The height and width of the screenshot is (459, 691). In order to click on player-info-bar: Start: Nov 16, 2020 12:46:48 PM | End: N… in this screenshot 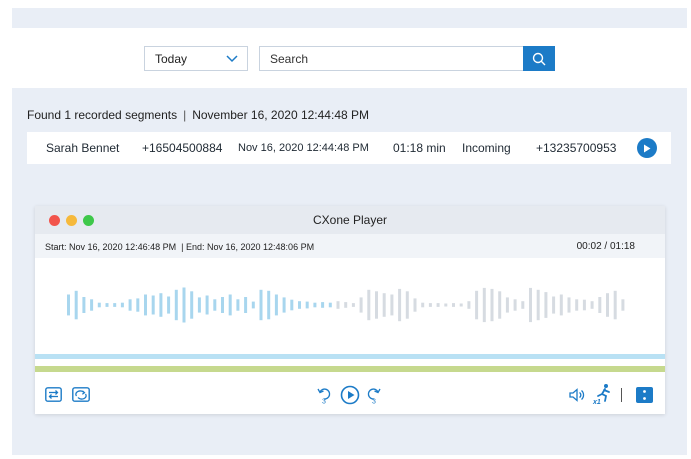, I will do `click(350, 246)`.